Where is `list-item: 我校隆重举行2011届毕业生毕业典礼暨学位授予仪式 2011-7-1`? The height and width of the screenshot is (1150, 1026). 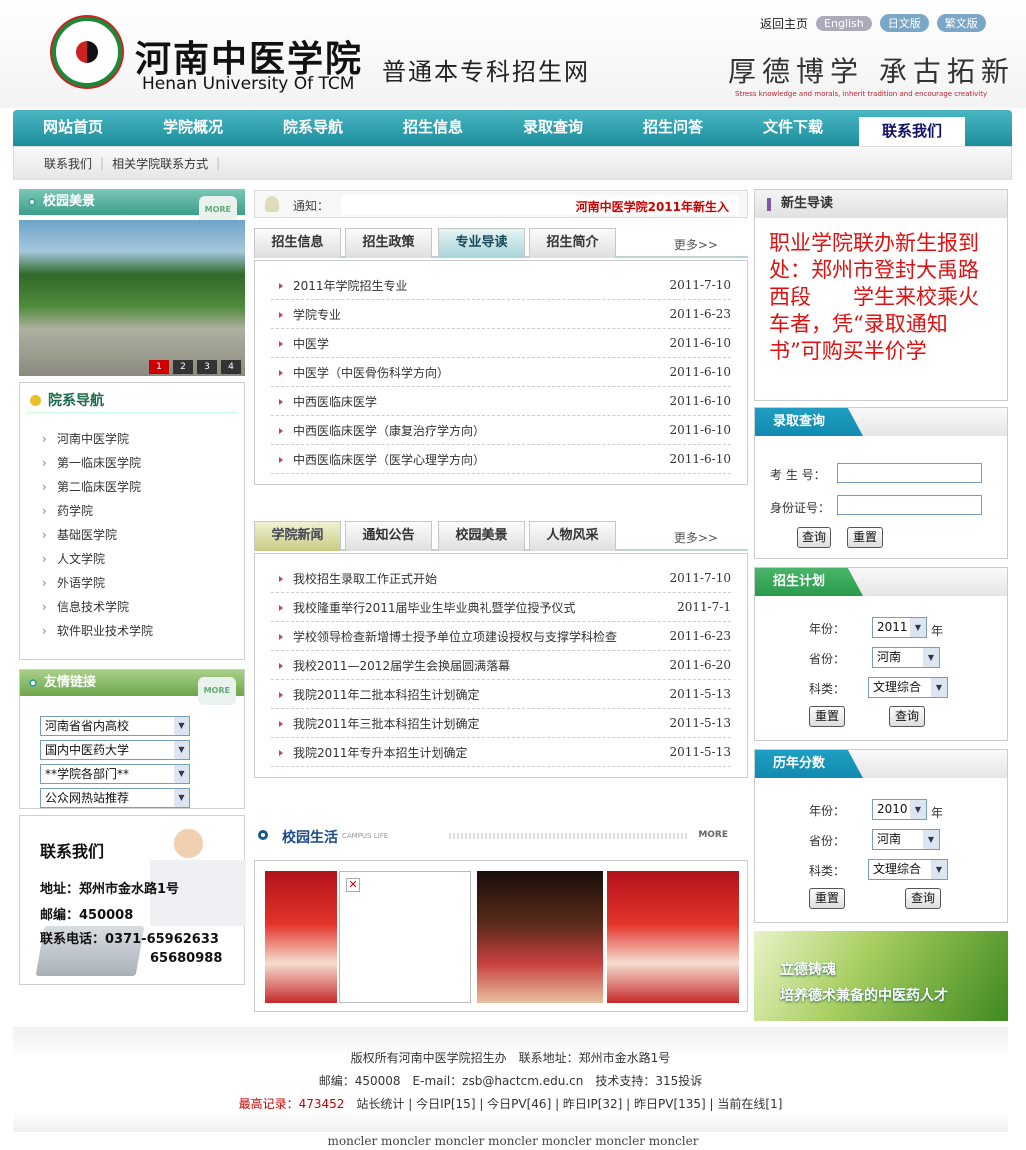
list-item: 我校隆重举行2011届毕业生毕业典礼暨学位授予仪式 2011-7-1 is located at coordinates (501, 607).